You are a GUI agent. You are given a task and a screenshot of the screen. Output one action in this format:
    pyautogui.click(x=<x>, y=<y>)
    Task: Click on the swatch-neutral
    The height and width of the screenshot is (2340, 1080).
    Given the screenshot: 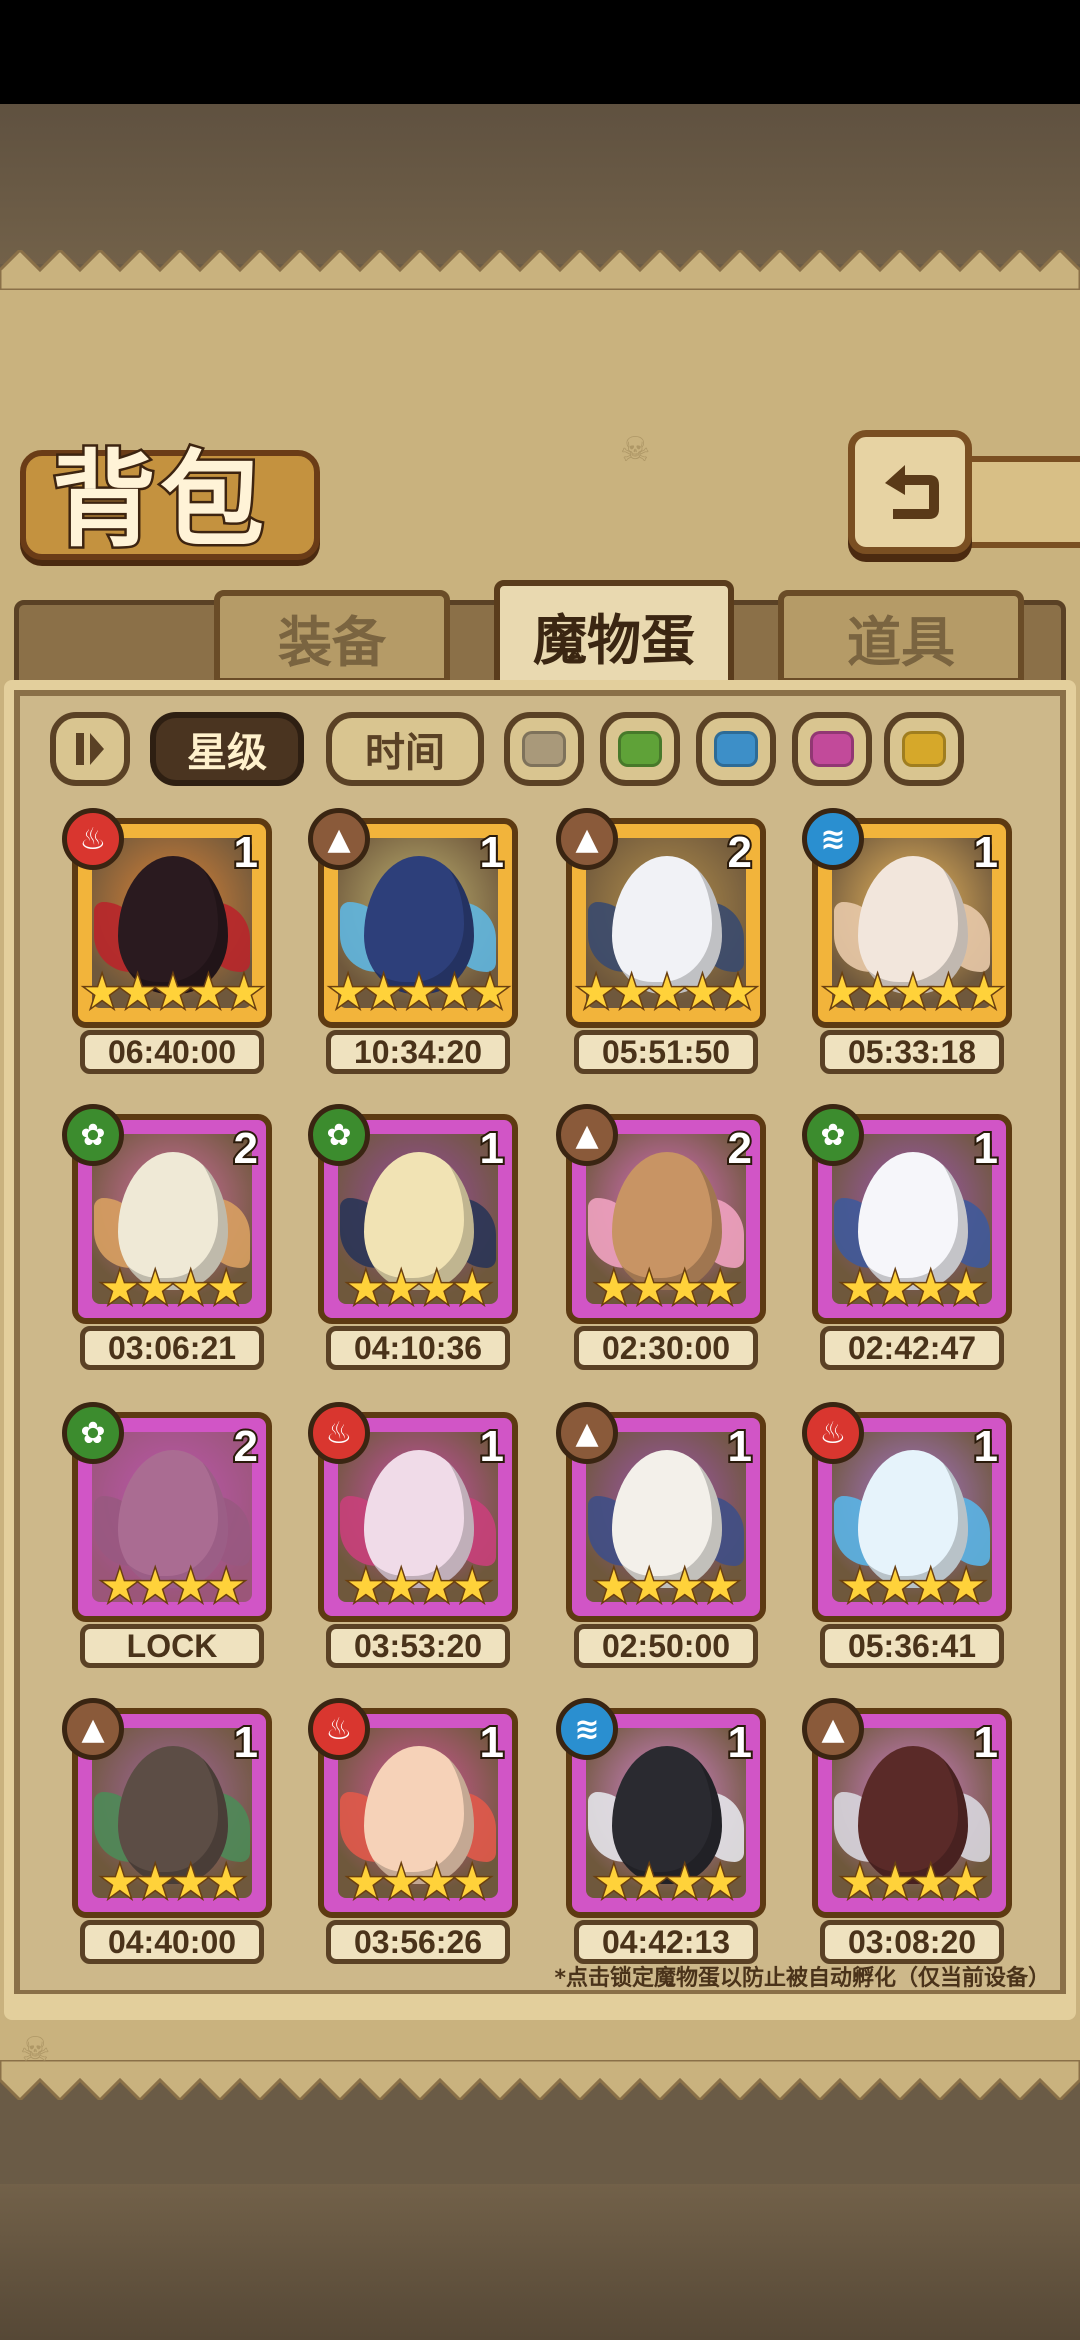 What is the action you would take?
    pyautogui.click(x=544, y=749)
    